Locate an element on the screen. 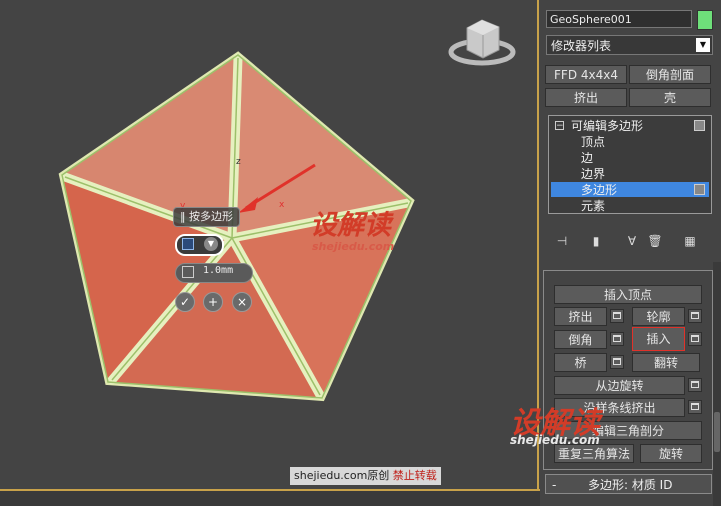 The width and height of the screenshot is (721, 506). watermark-logo: 设解读 is located at coordinates (350, 225).